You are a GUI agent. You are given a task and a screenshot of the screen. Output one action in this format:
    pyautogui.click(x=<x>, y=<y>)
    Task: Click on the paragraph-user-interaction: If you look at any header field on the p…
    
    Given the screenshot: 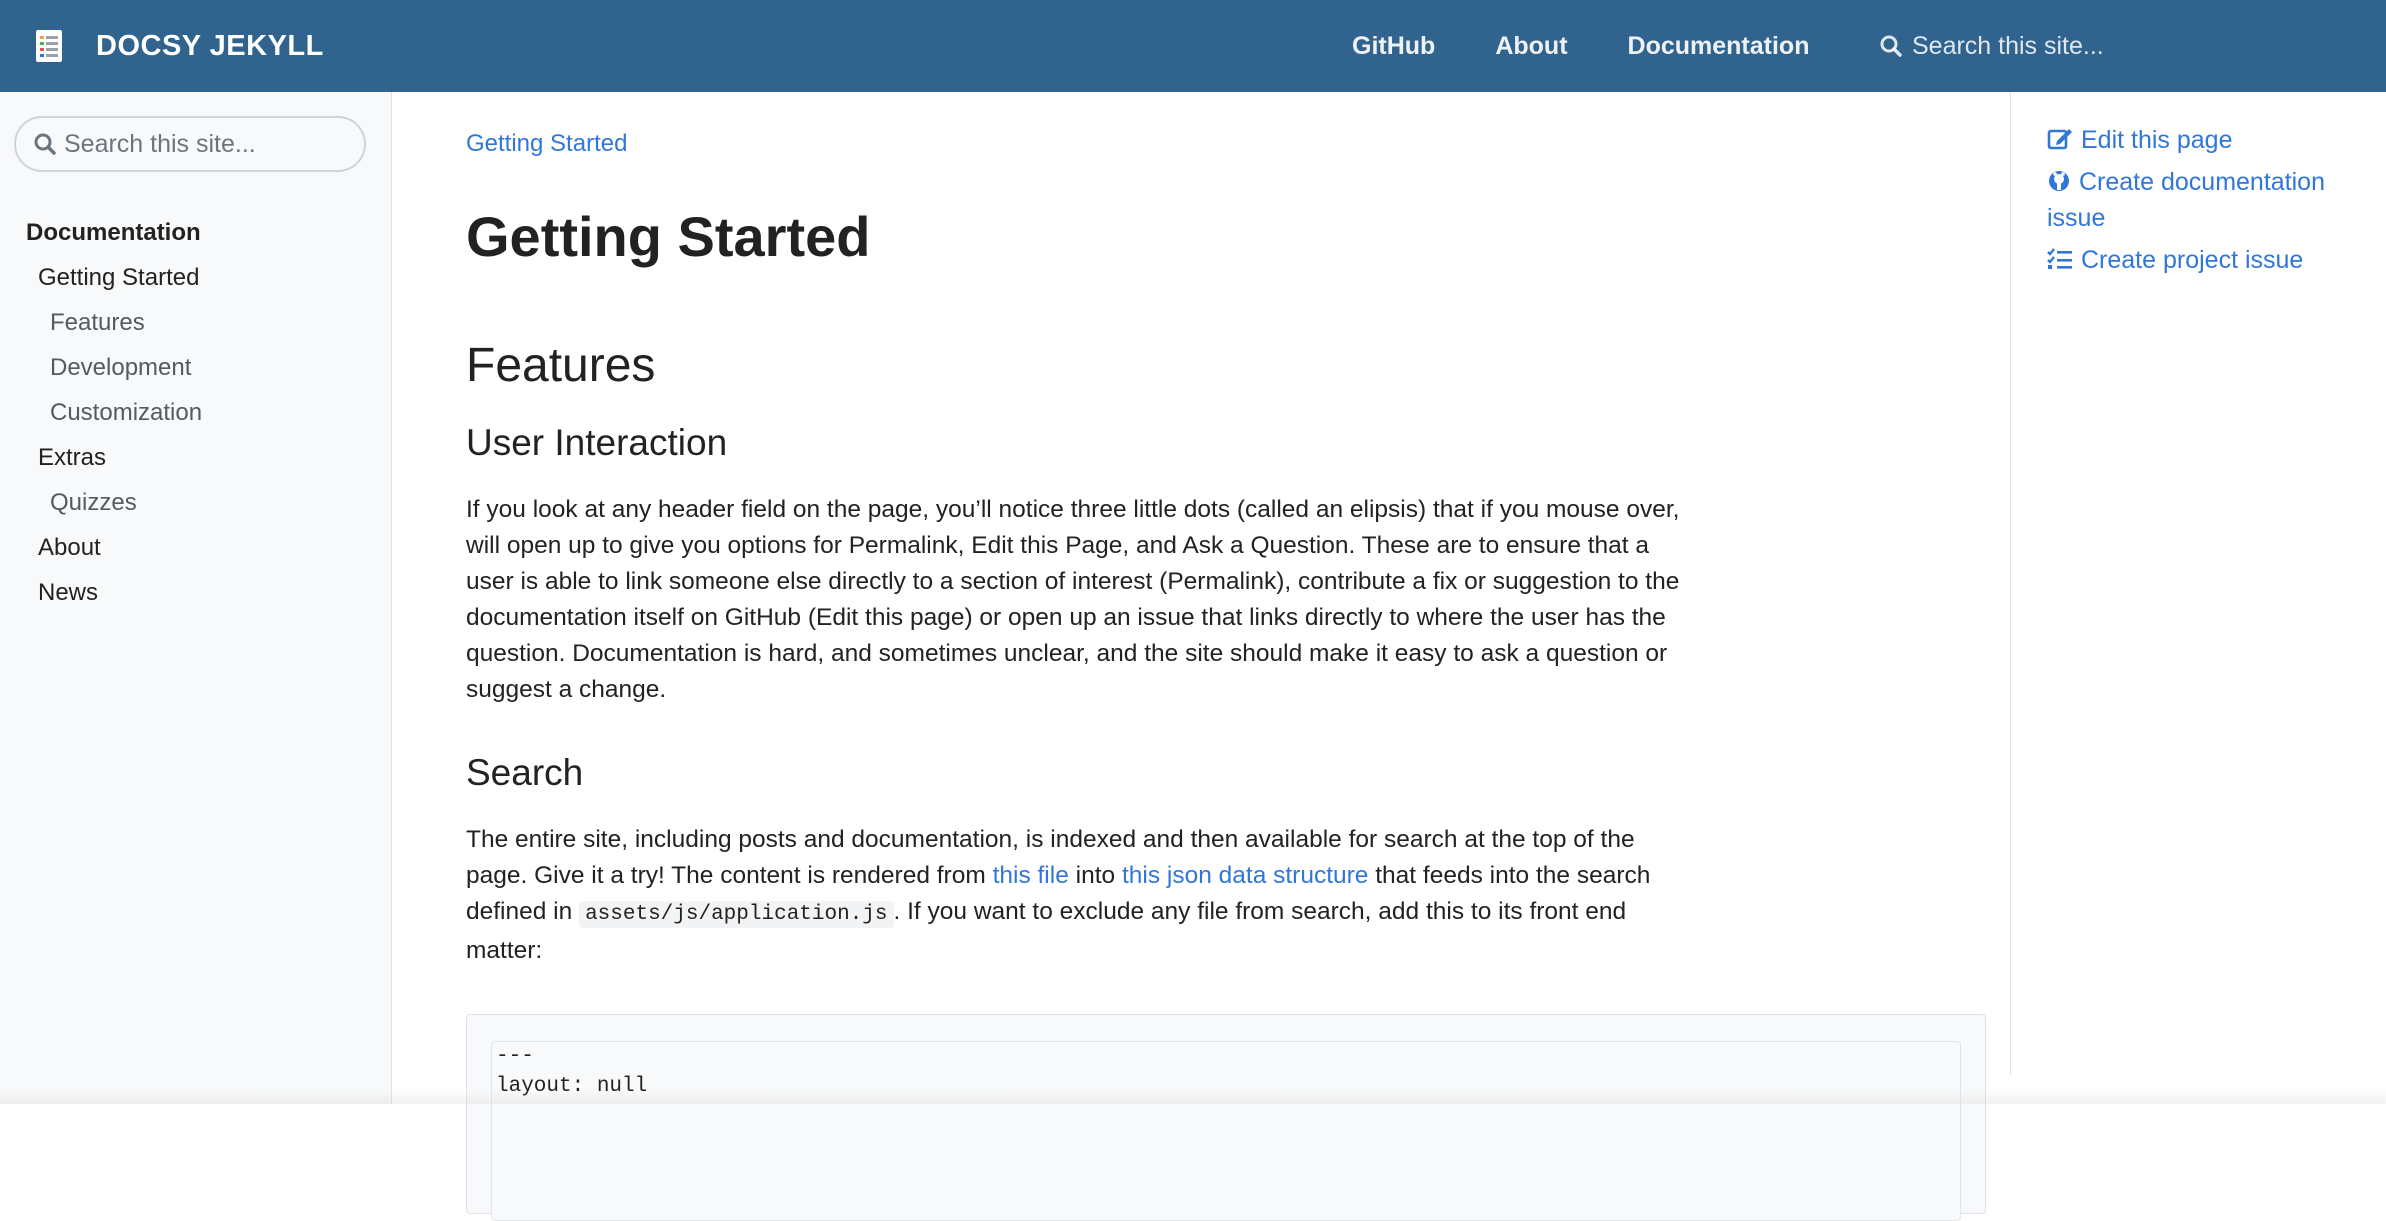 What is the action you would take?
    pyautogui.click(x=1073, y=599)
    